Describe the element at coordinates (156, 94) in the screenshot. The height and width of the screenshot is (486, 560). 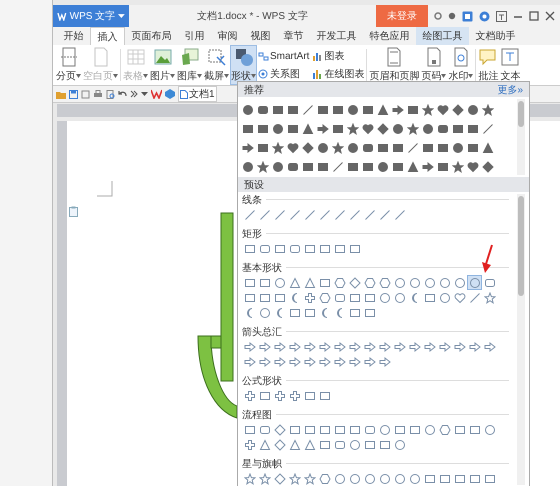
I see `wps-logo-icon` at that location.